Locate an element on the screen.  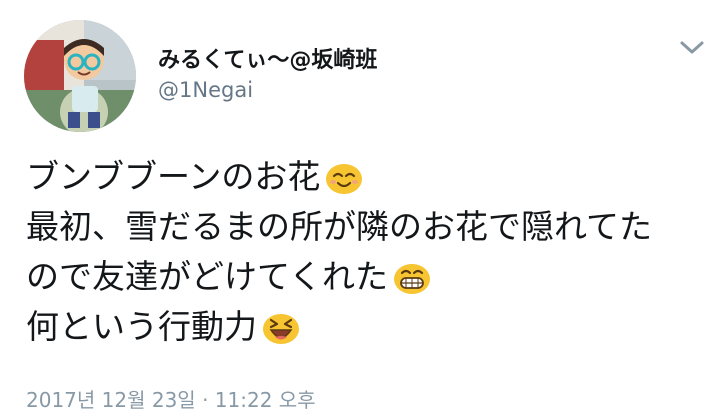
tweet-line-2: 最初、雪だるまの所が隣のお花で隠れてた is located at coordinates (366, 227).